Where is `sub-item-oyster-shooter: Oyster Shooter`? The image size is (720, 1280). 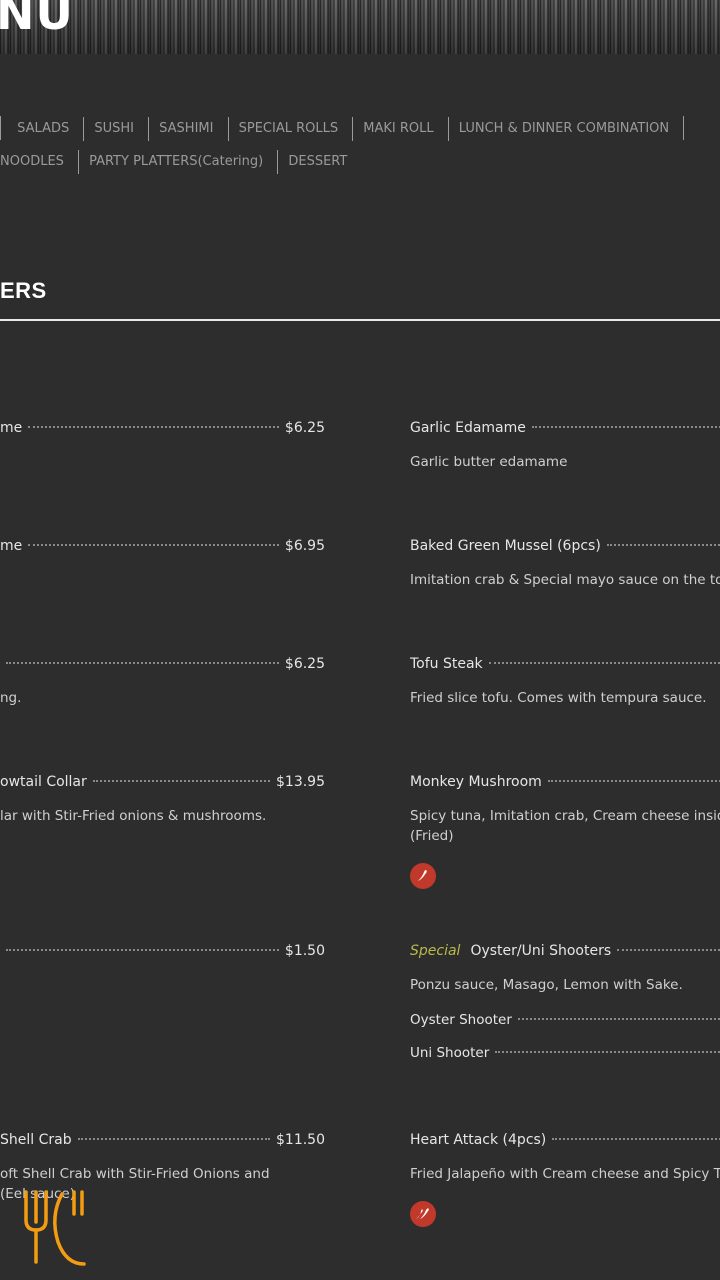
sub-item-oyster-shooter: Oyster Shooter is located at coordinates (565, 1020).